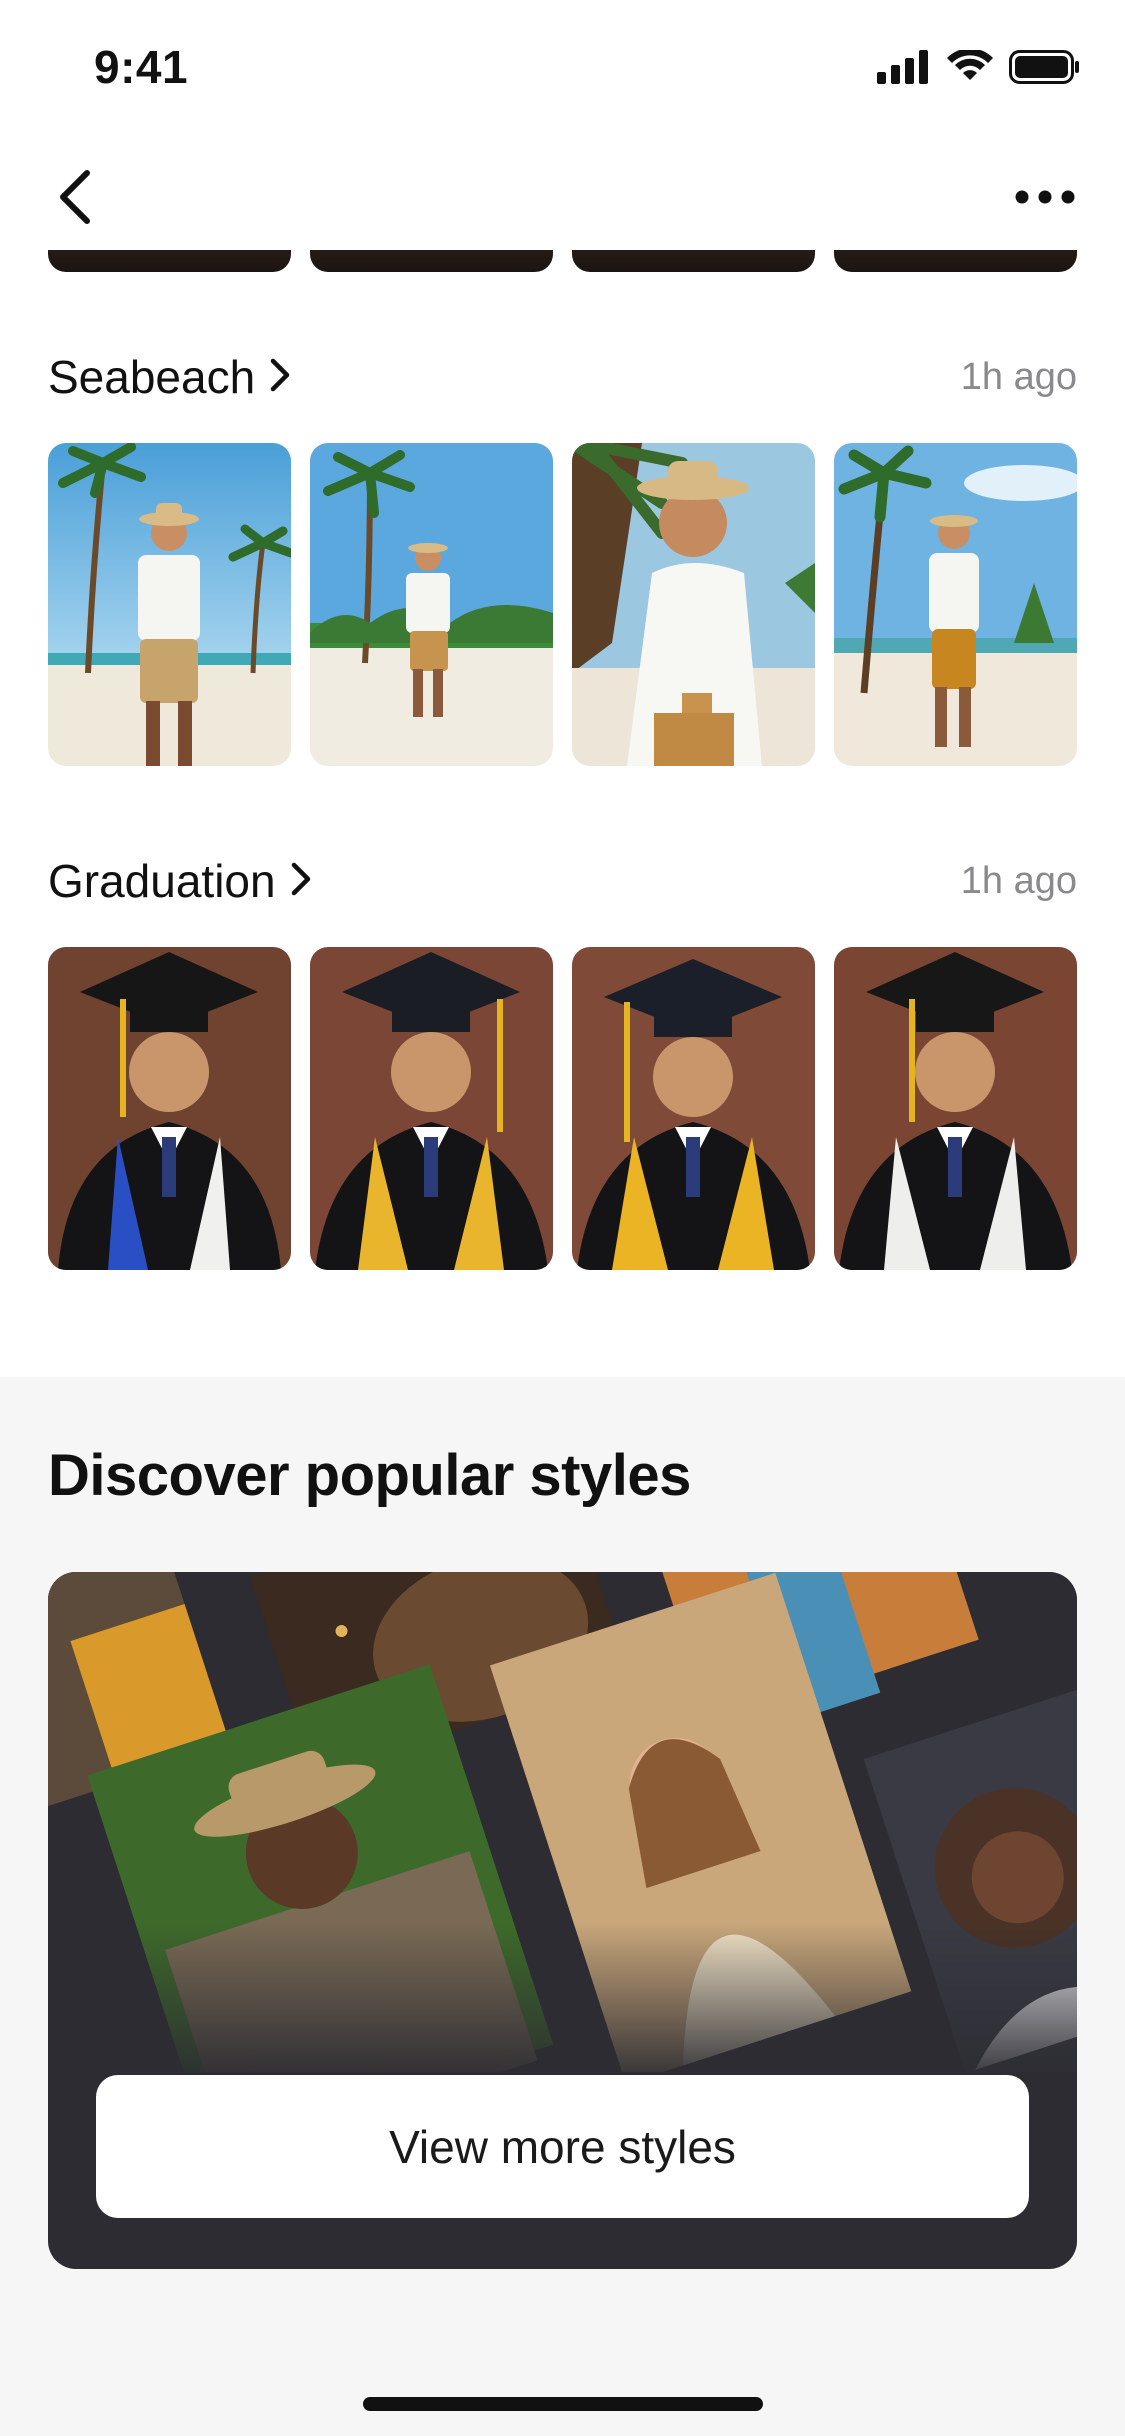 The width and height of the screenshot is (1125, 2436). Describe the element at coordinates (562, 604) in the screenshot. I see `seabeach-photo-row` at that location.